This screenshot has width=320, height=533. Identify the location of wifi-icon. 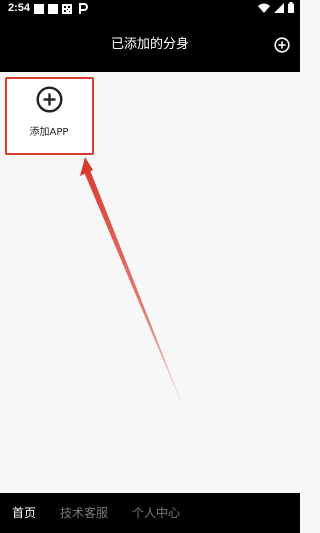
(264, 9).